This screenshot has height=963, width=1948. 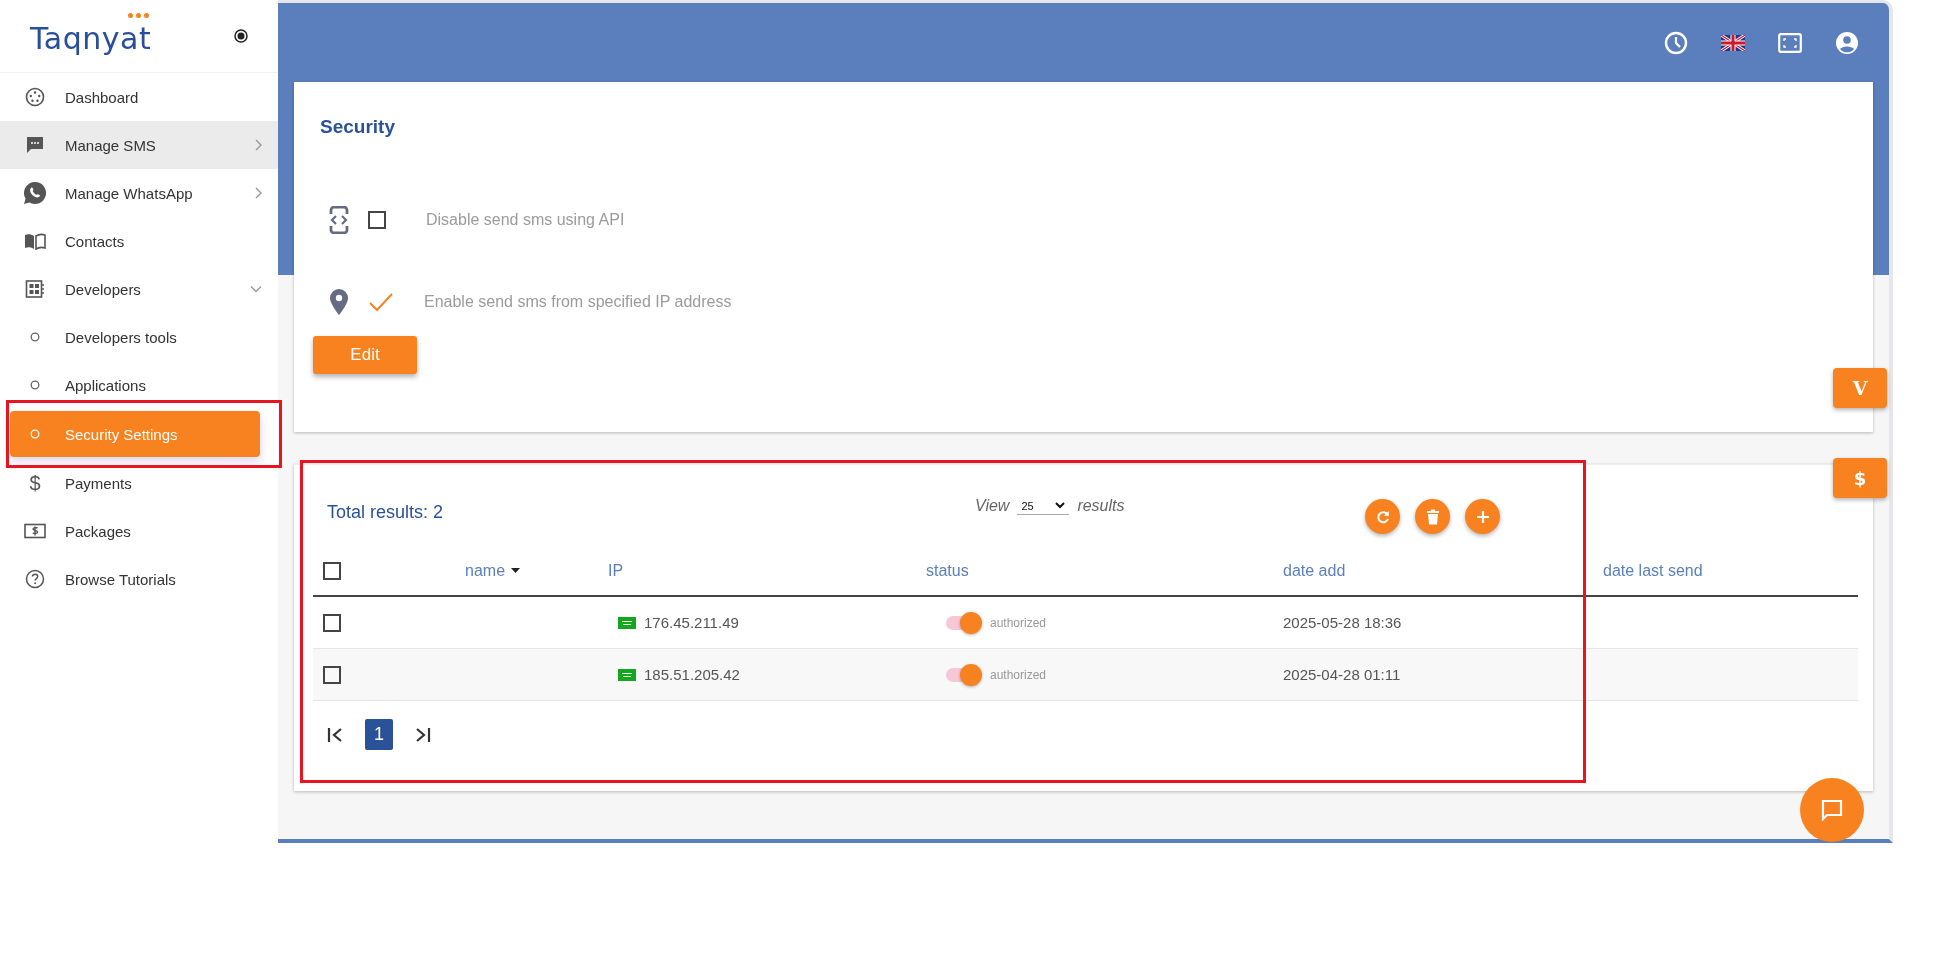 What do you see at coordinates (139, 579) in the screenshot?
I see `sidebar-item: Browse Tutorials` at bounding box center [139, 579].